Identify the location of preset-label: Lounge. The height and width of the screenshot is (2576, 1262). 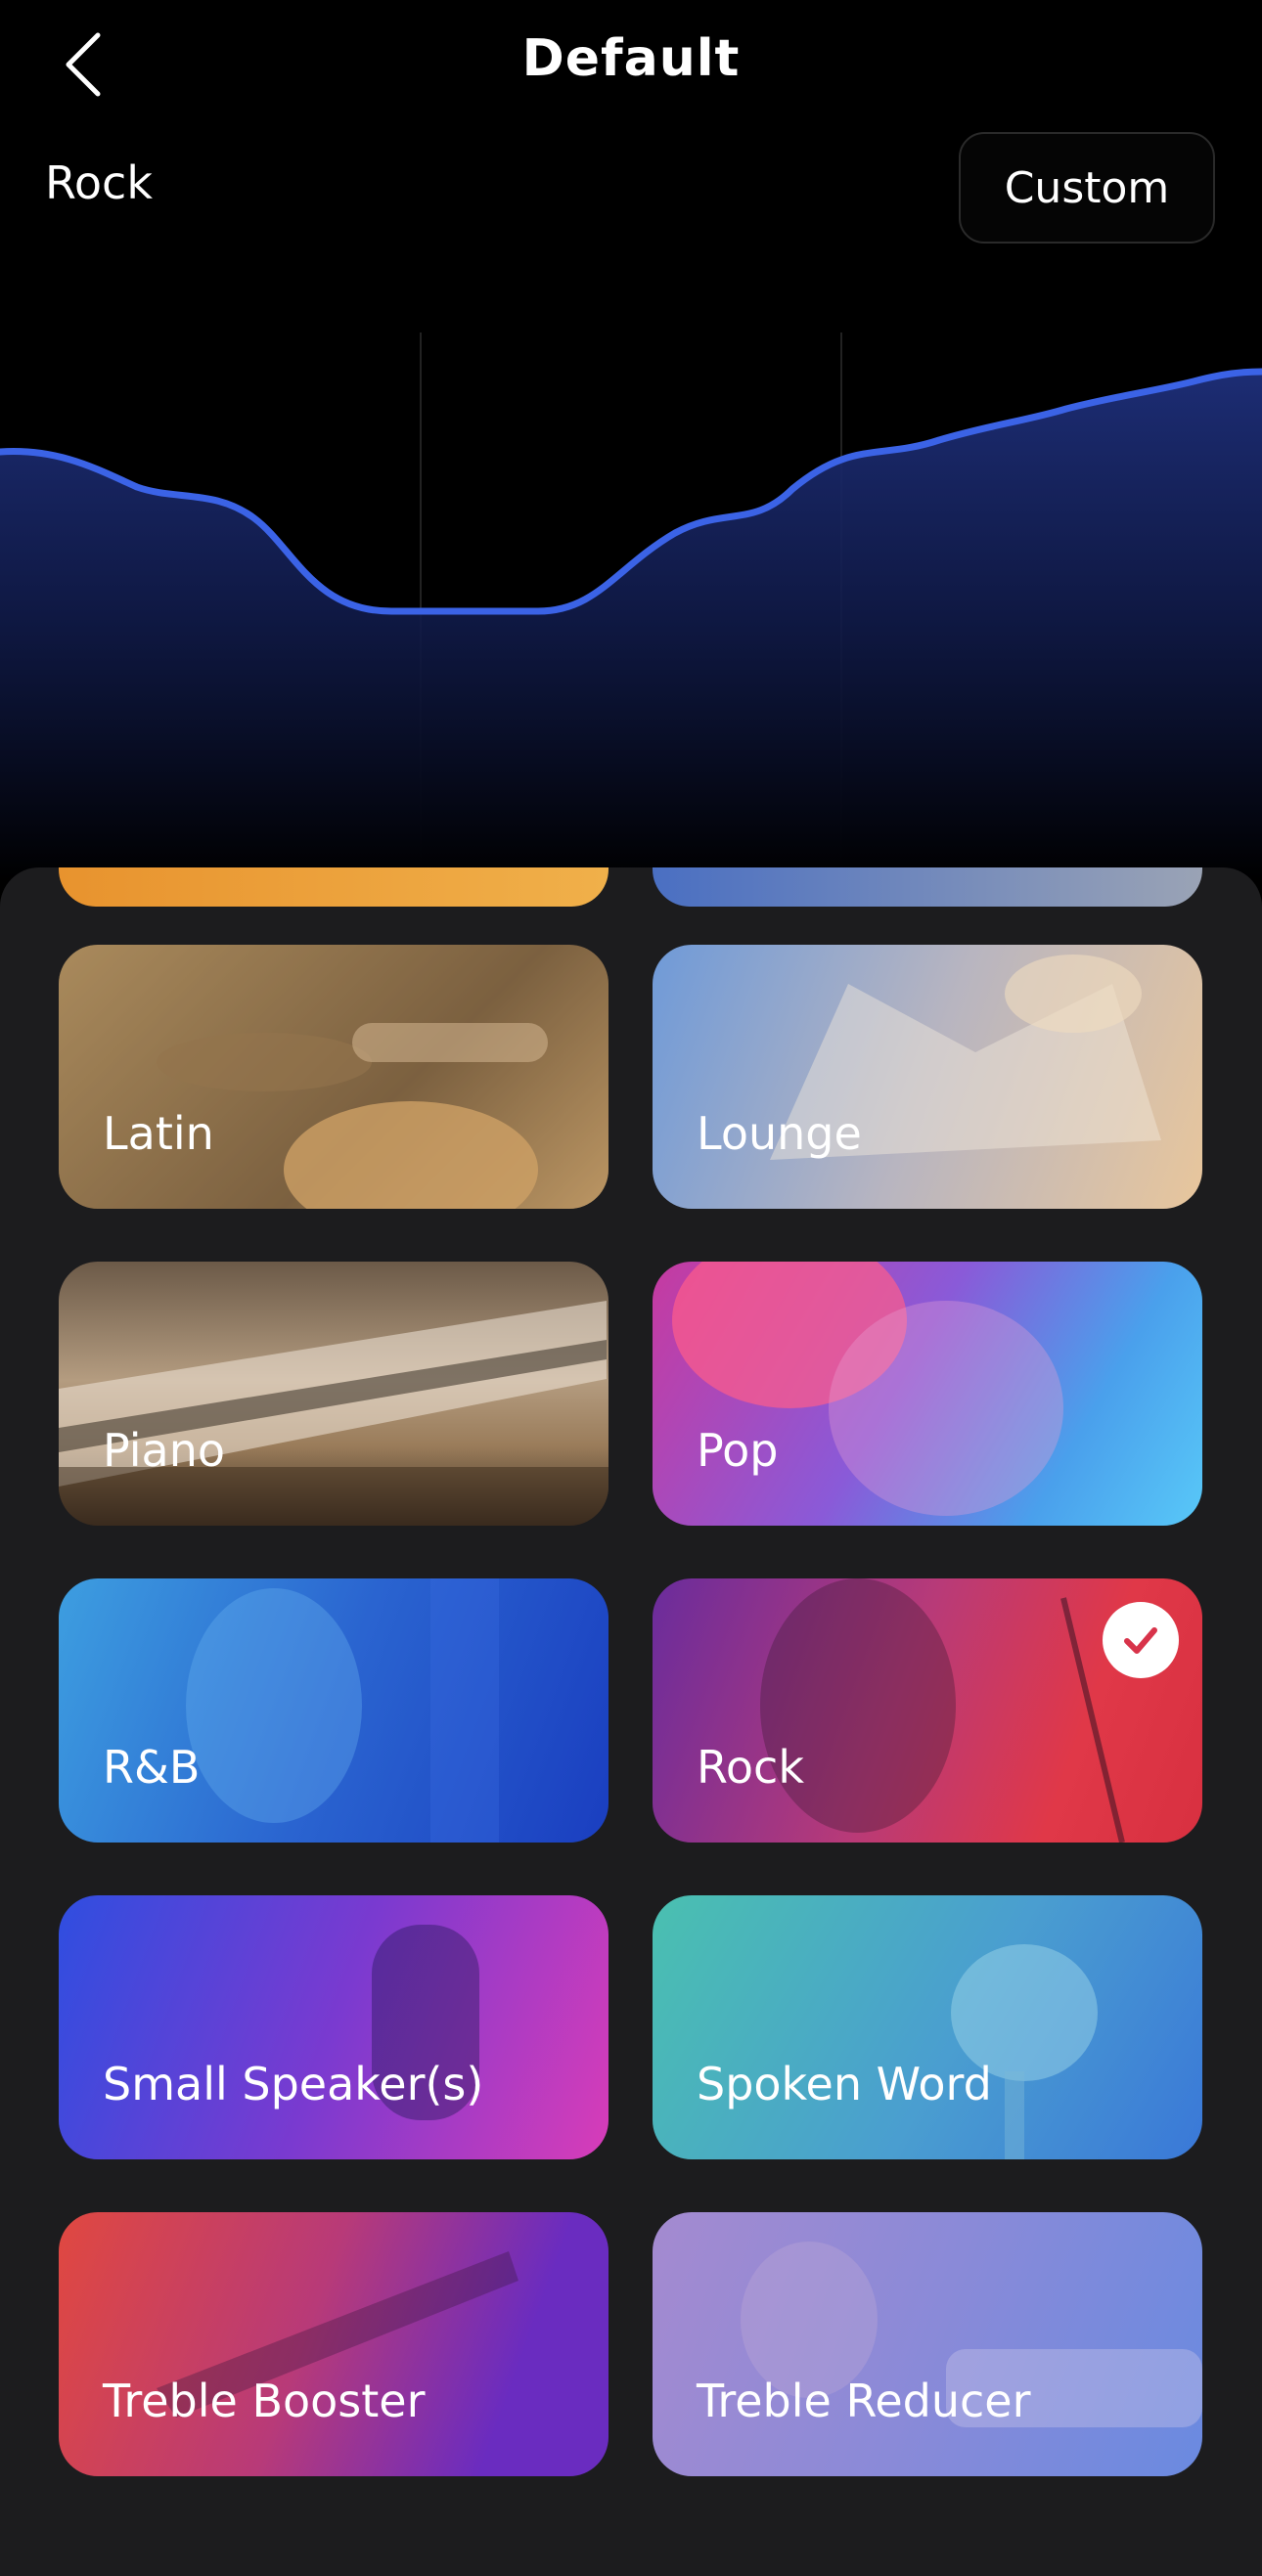
(780, 1133).